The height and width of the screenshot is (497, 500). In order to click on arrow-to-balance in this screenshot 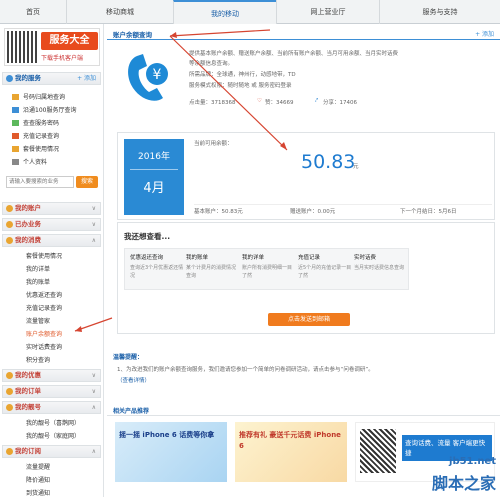, I will do `click(228, 93)`.